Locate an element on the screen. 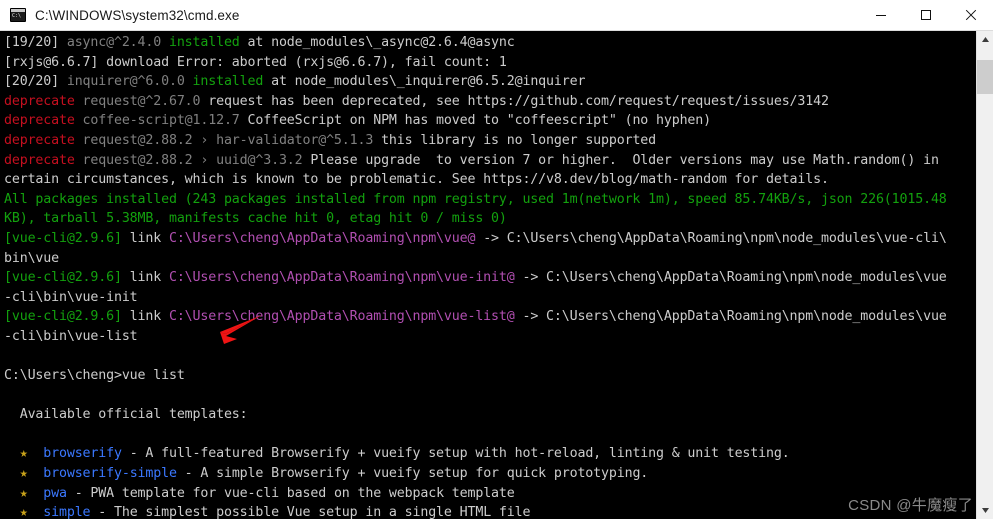 This screenshot has height=519, width=993. cmd-icon is located at coordinates (18, 15).